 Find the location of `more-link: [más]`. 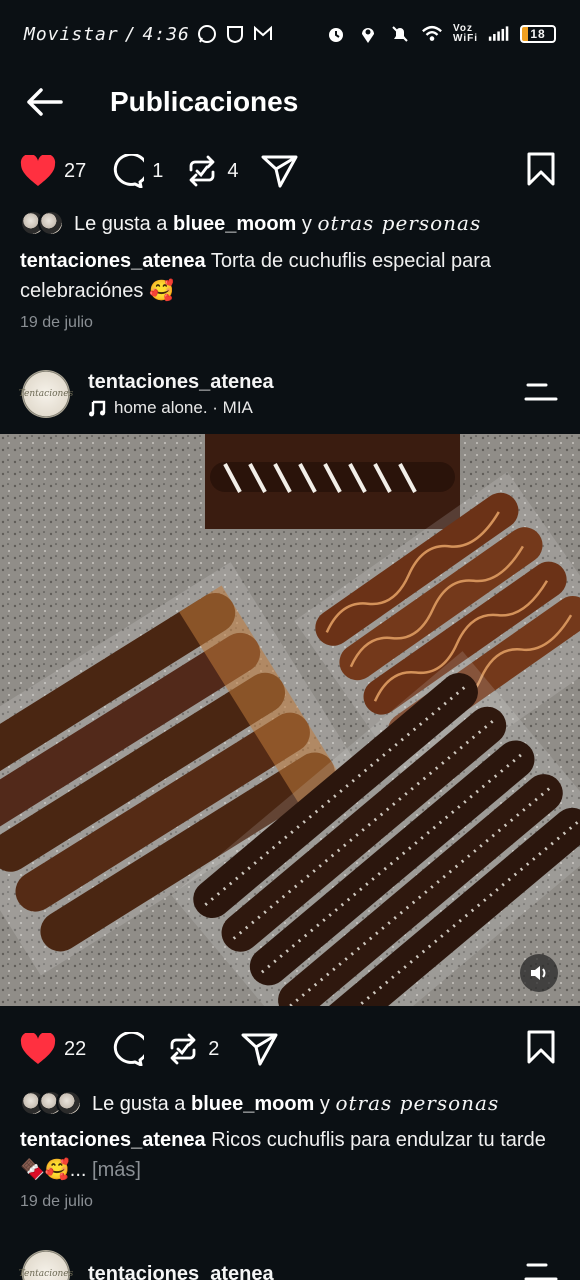

more-link: [más] is located at coordinates (116, 1170).